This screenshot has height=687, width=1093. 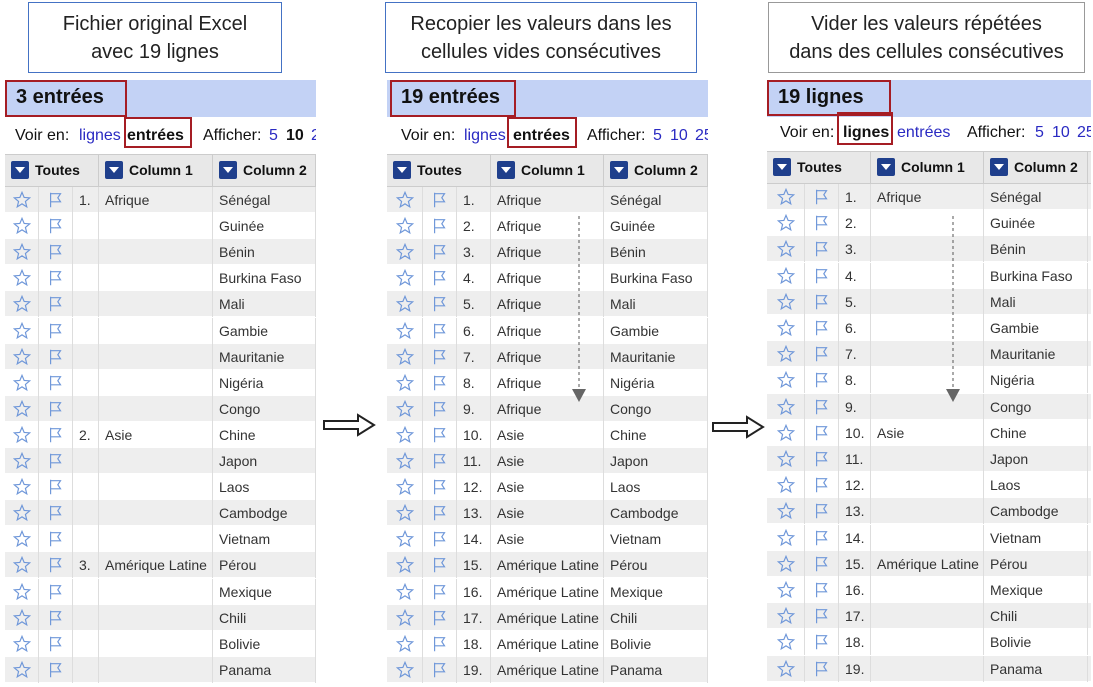 What do you see at coordinates (1036, 223) in the screenshot?
I see `column-2-cell: Guinée` at bounding box center [1036, 223].